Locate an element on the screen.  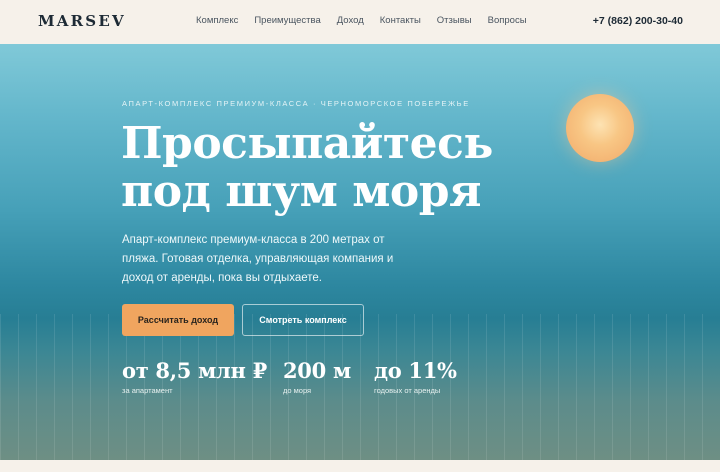
sun-illustration is located at coordinates (600, 128).